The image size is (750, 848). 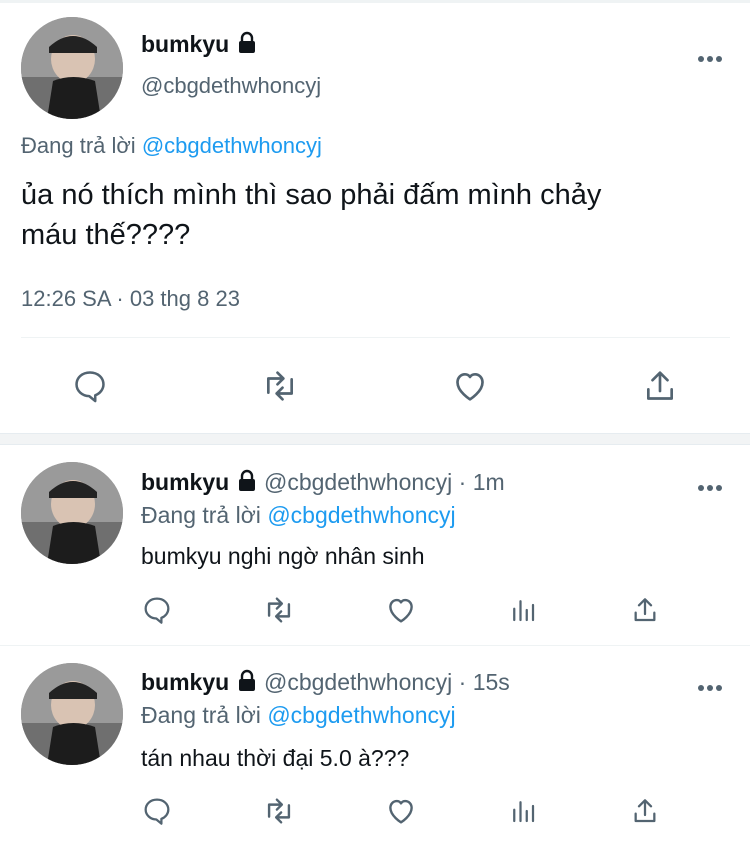 I want to click on tweet-text: tán nhau thời đại 5.0 à???, so click(x=275, y=758).